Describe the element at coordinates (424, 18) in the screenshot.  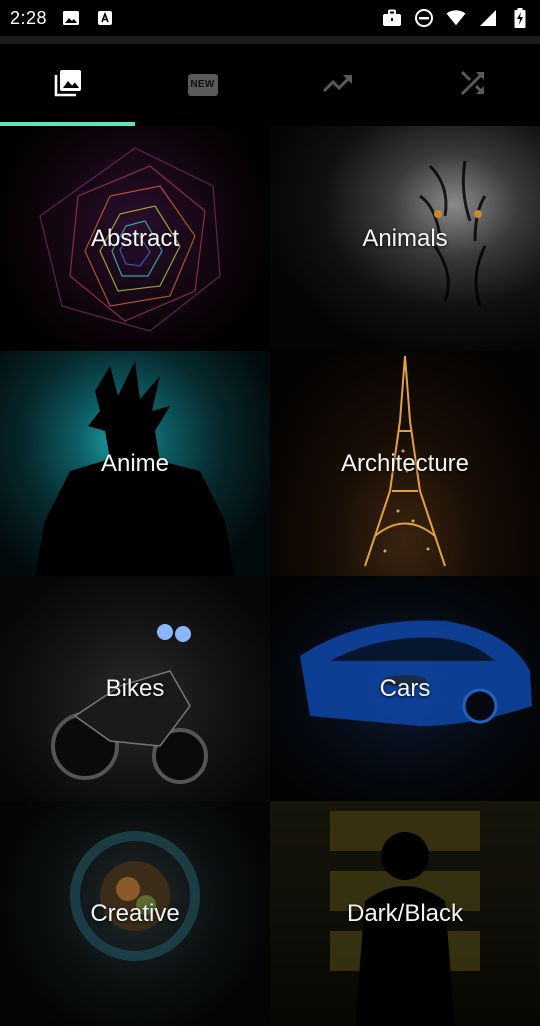
I see `do-not-disturb-icon` at that location.